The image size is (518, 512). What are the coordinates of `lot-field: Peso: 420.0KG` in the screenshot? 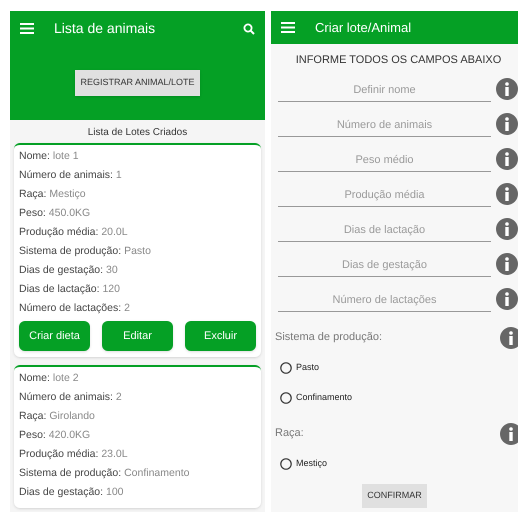 It's located at (137, 435).